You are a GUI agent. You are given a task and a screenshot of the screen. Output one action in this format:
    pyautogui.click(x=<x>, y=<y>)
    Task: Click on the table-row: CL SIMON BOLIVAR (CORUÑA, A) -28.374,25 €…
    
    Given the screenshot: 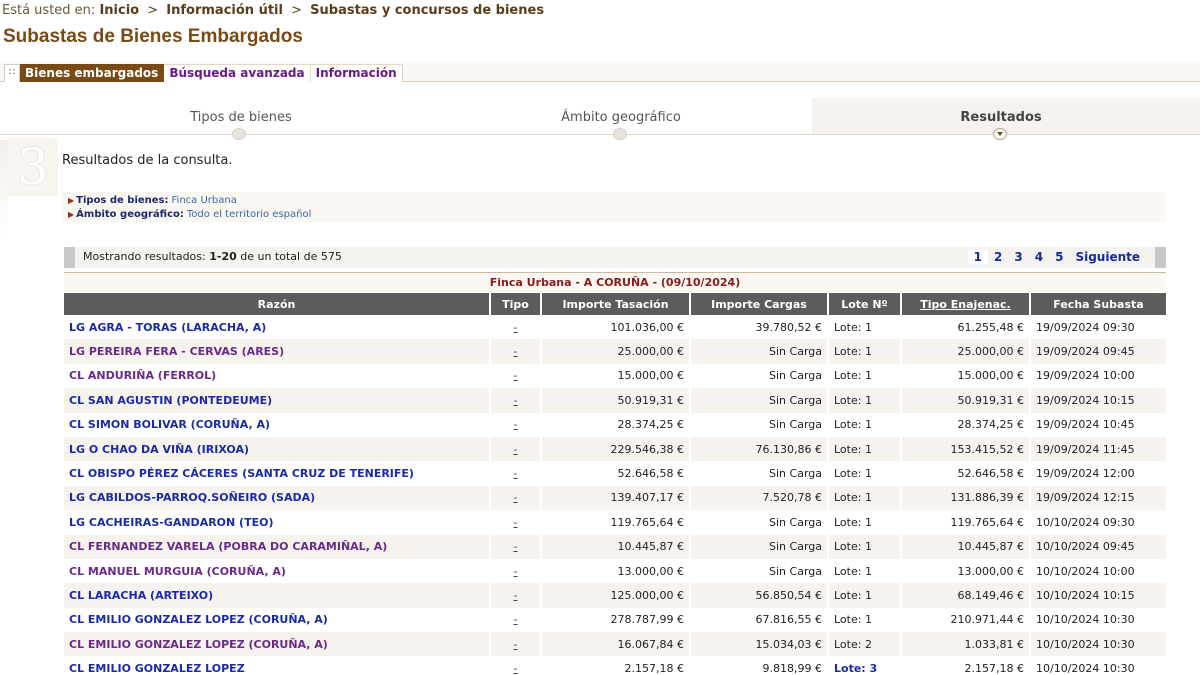 What is the action you would take?
    pyautogui.click(x=615, y=424)
    